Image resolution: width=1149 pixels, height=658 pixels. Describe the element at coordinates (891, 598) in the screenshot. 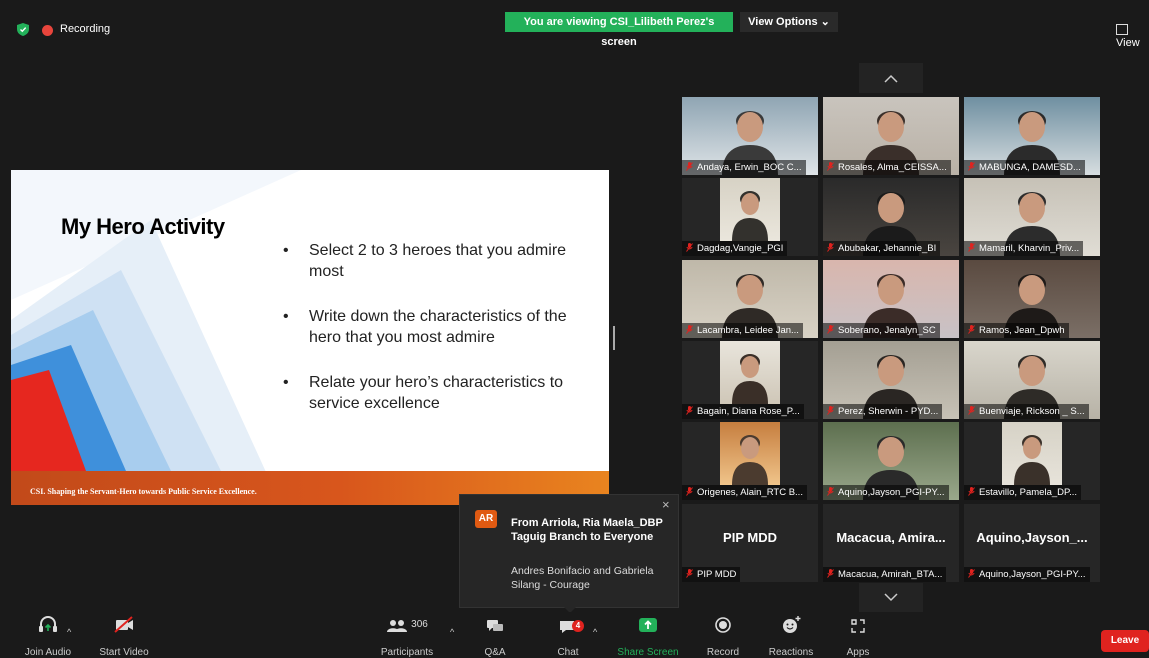

I see `gallery-down-button` at that location.